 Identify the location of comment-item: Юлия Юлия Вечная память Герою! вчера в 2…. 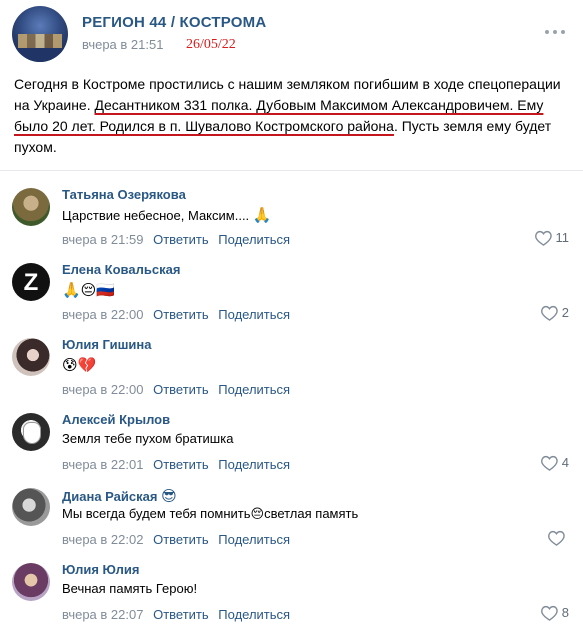
(291, 592).